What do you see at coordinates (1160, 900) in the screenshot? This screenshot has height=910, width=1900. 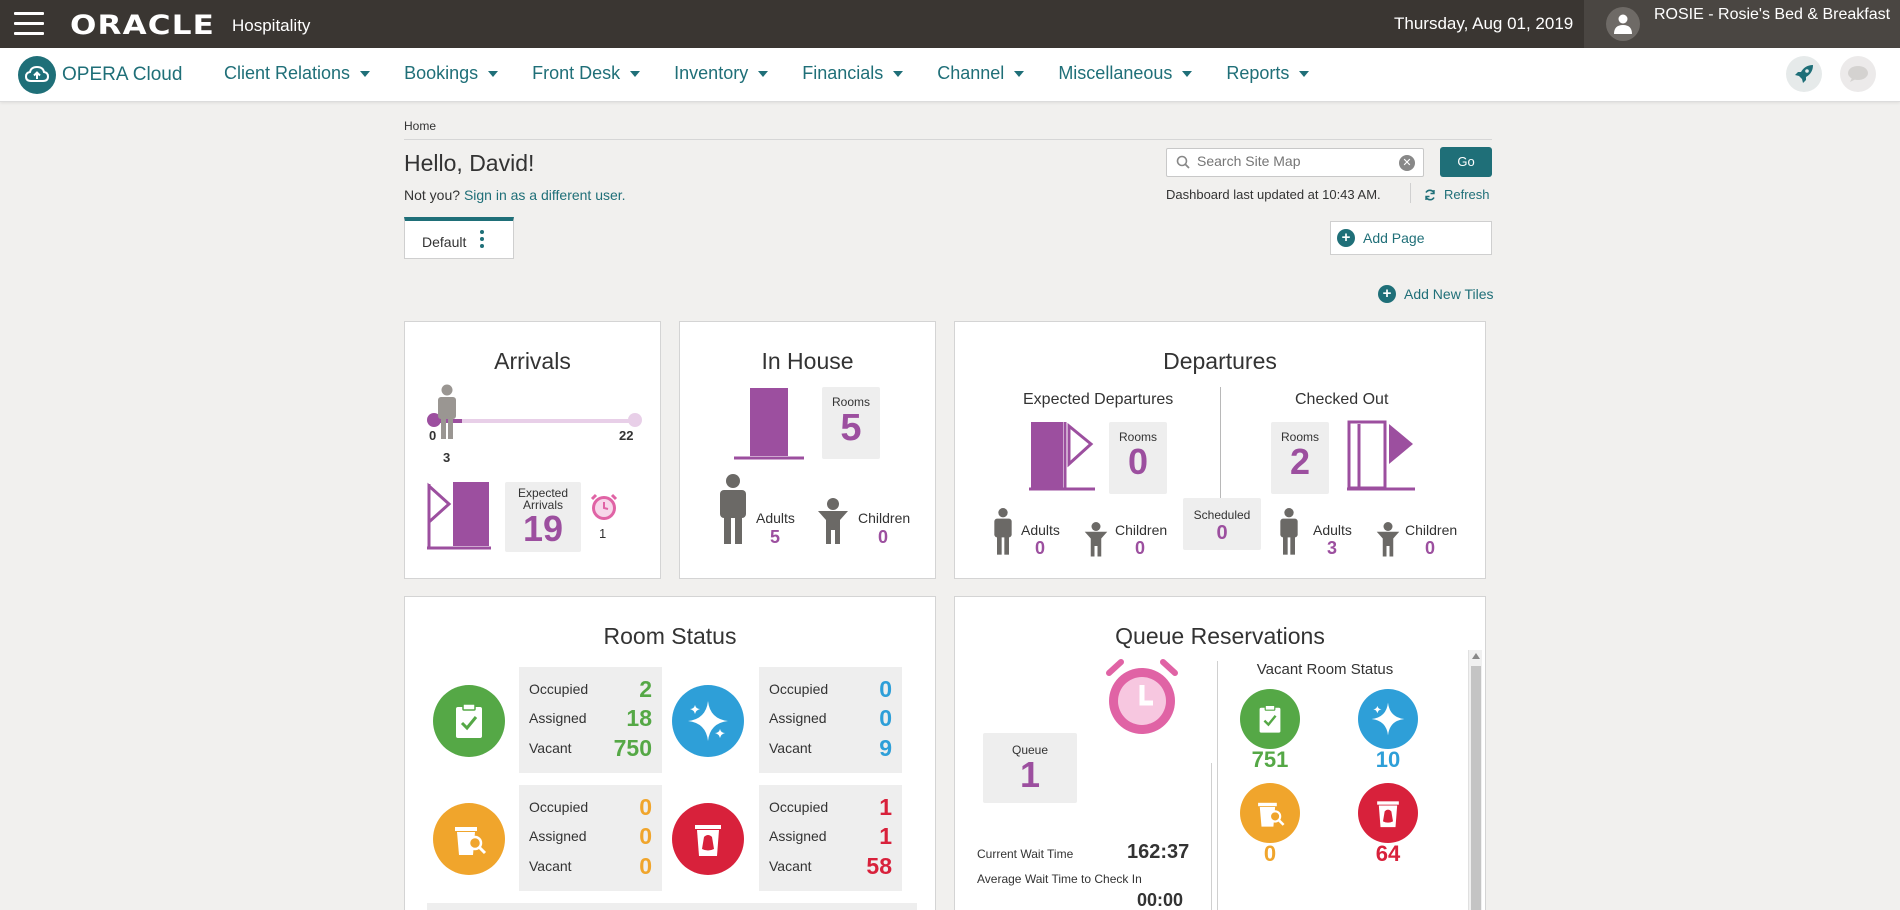 I see `average-wait-value: 00:00` at bounding box center [1160, 900].